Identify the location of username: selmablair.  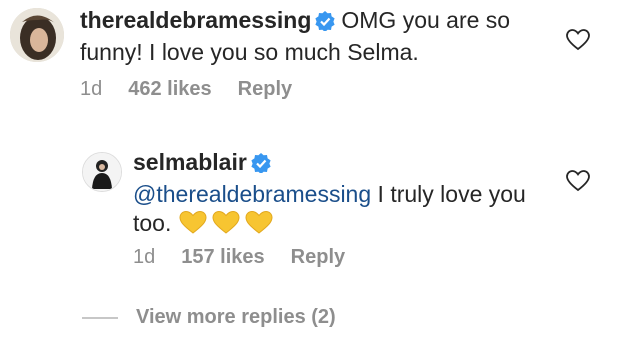
(190, 162).